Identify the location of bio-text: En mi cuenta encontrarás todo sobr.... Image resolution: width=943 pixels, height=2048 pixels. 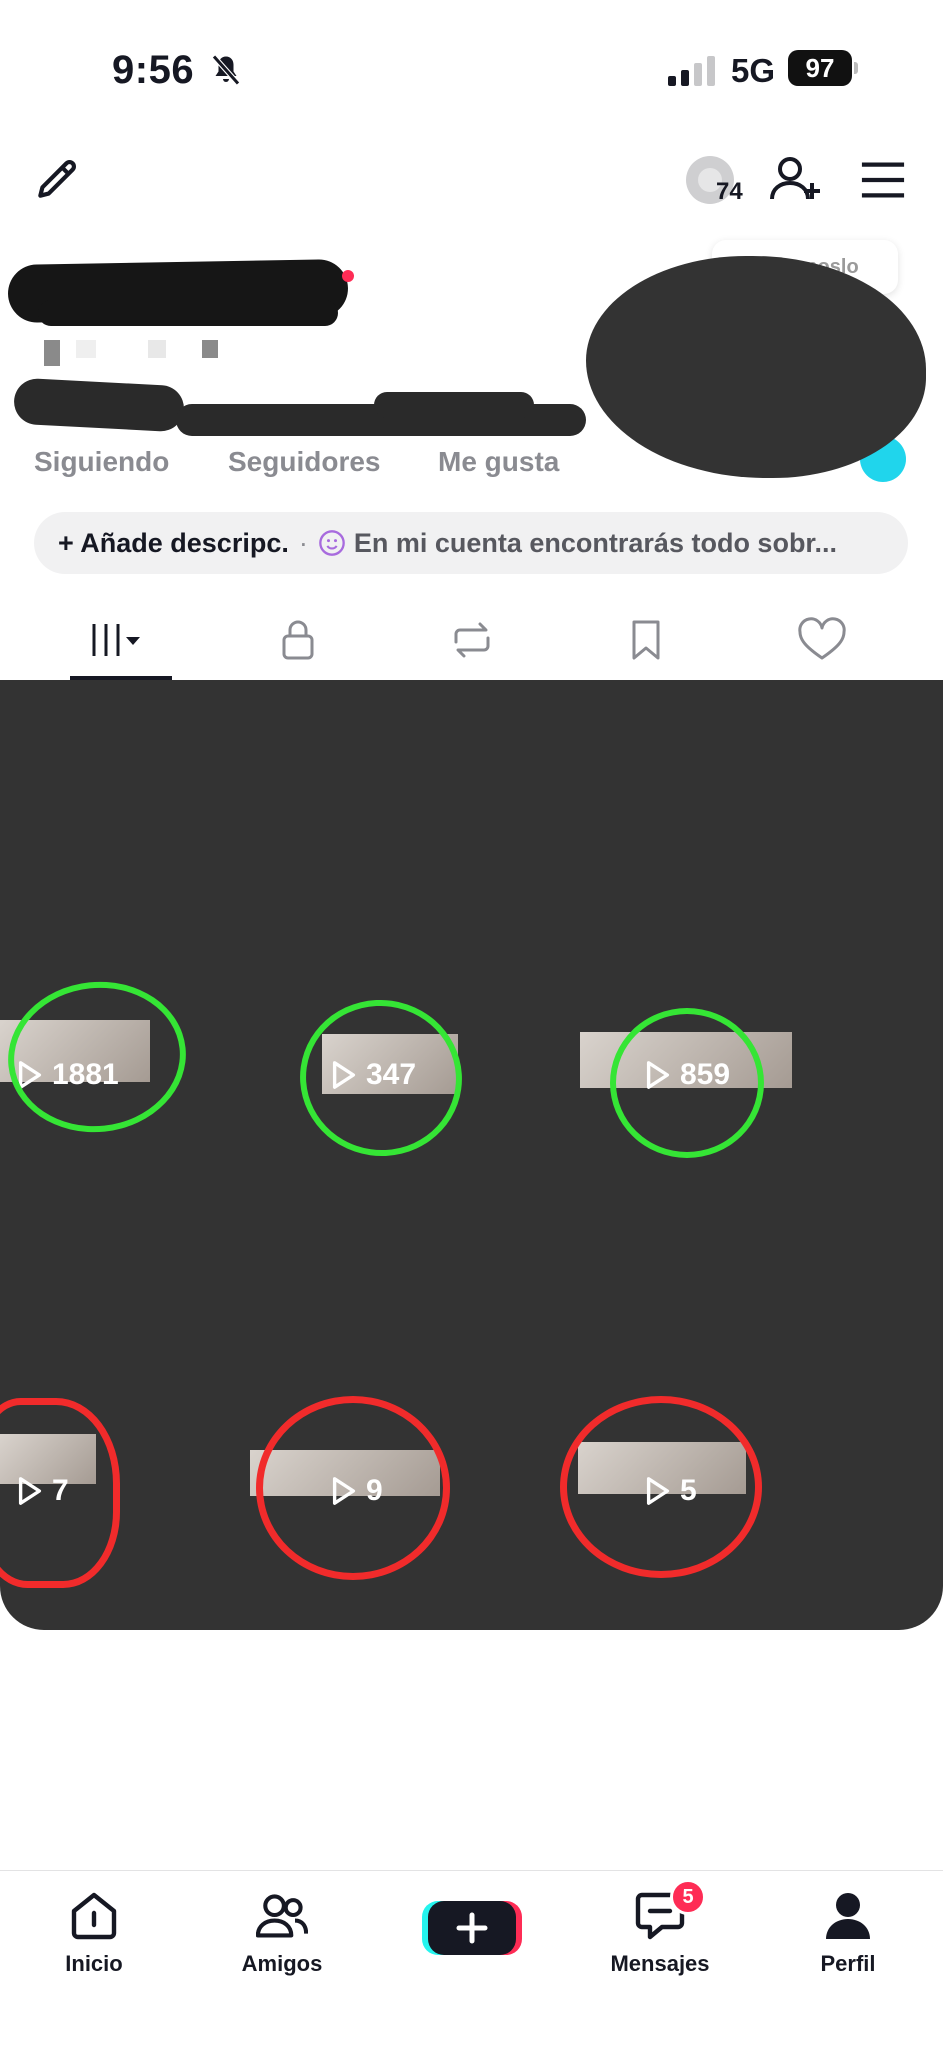
(595, 542).